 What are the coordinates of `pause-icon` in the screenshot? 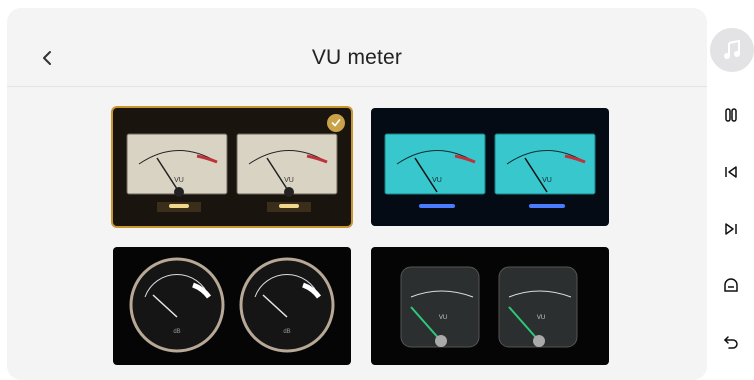 It's located at (730, 115).